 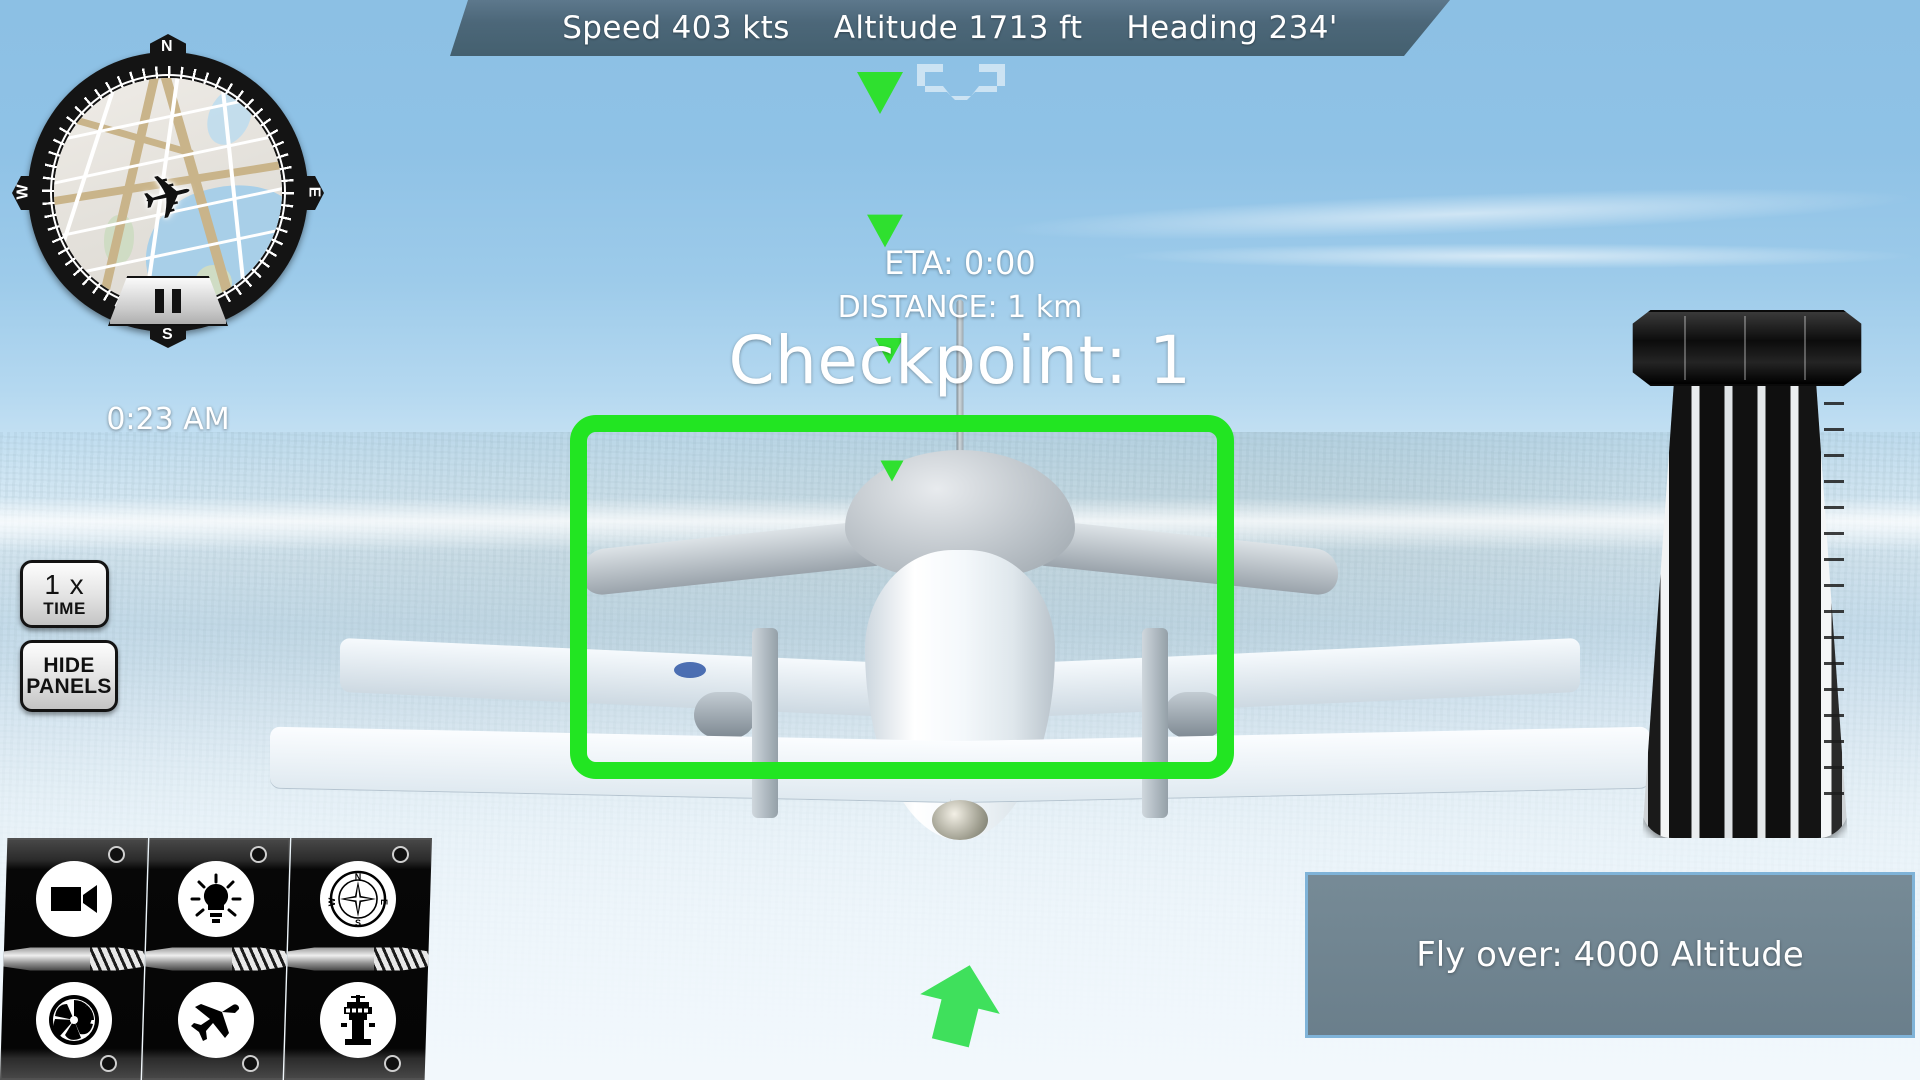 What do you see at coordinates (961, 82) in the screenshot?
I see `flight-path-reticle-icon` at bounding box center [961, 82].